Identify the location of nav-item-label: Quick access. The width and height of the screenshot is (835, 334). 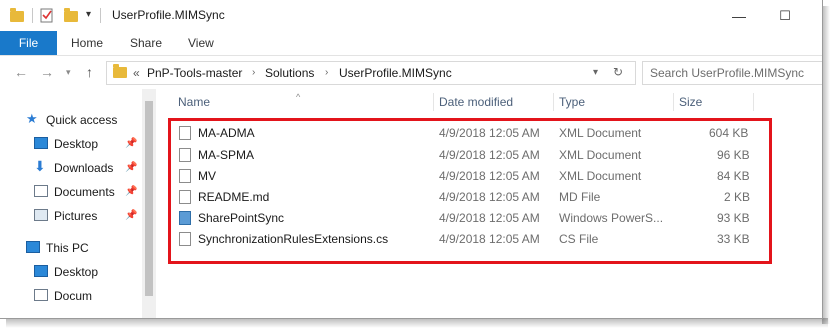
(82, 120).